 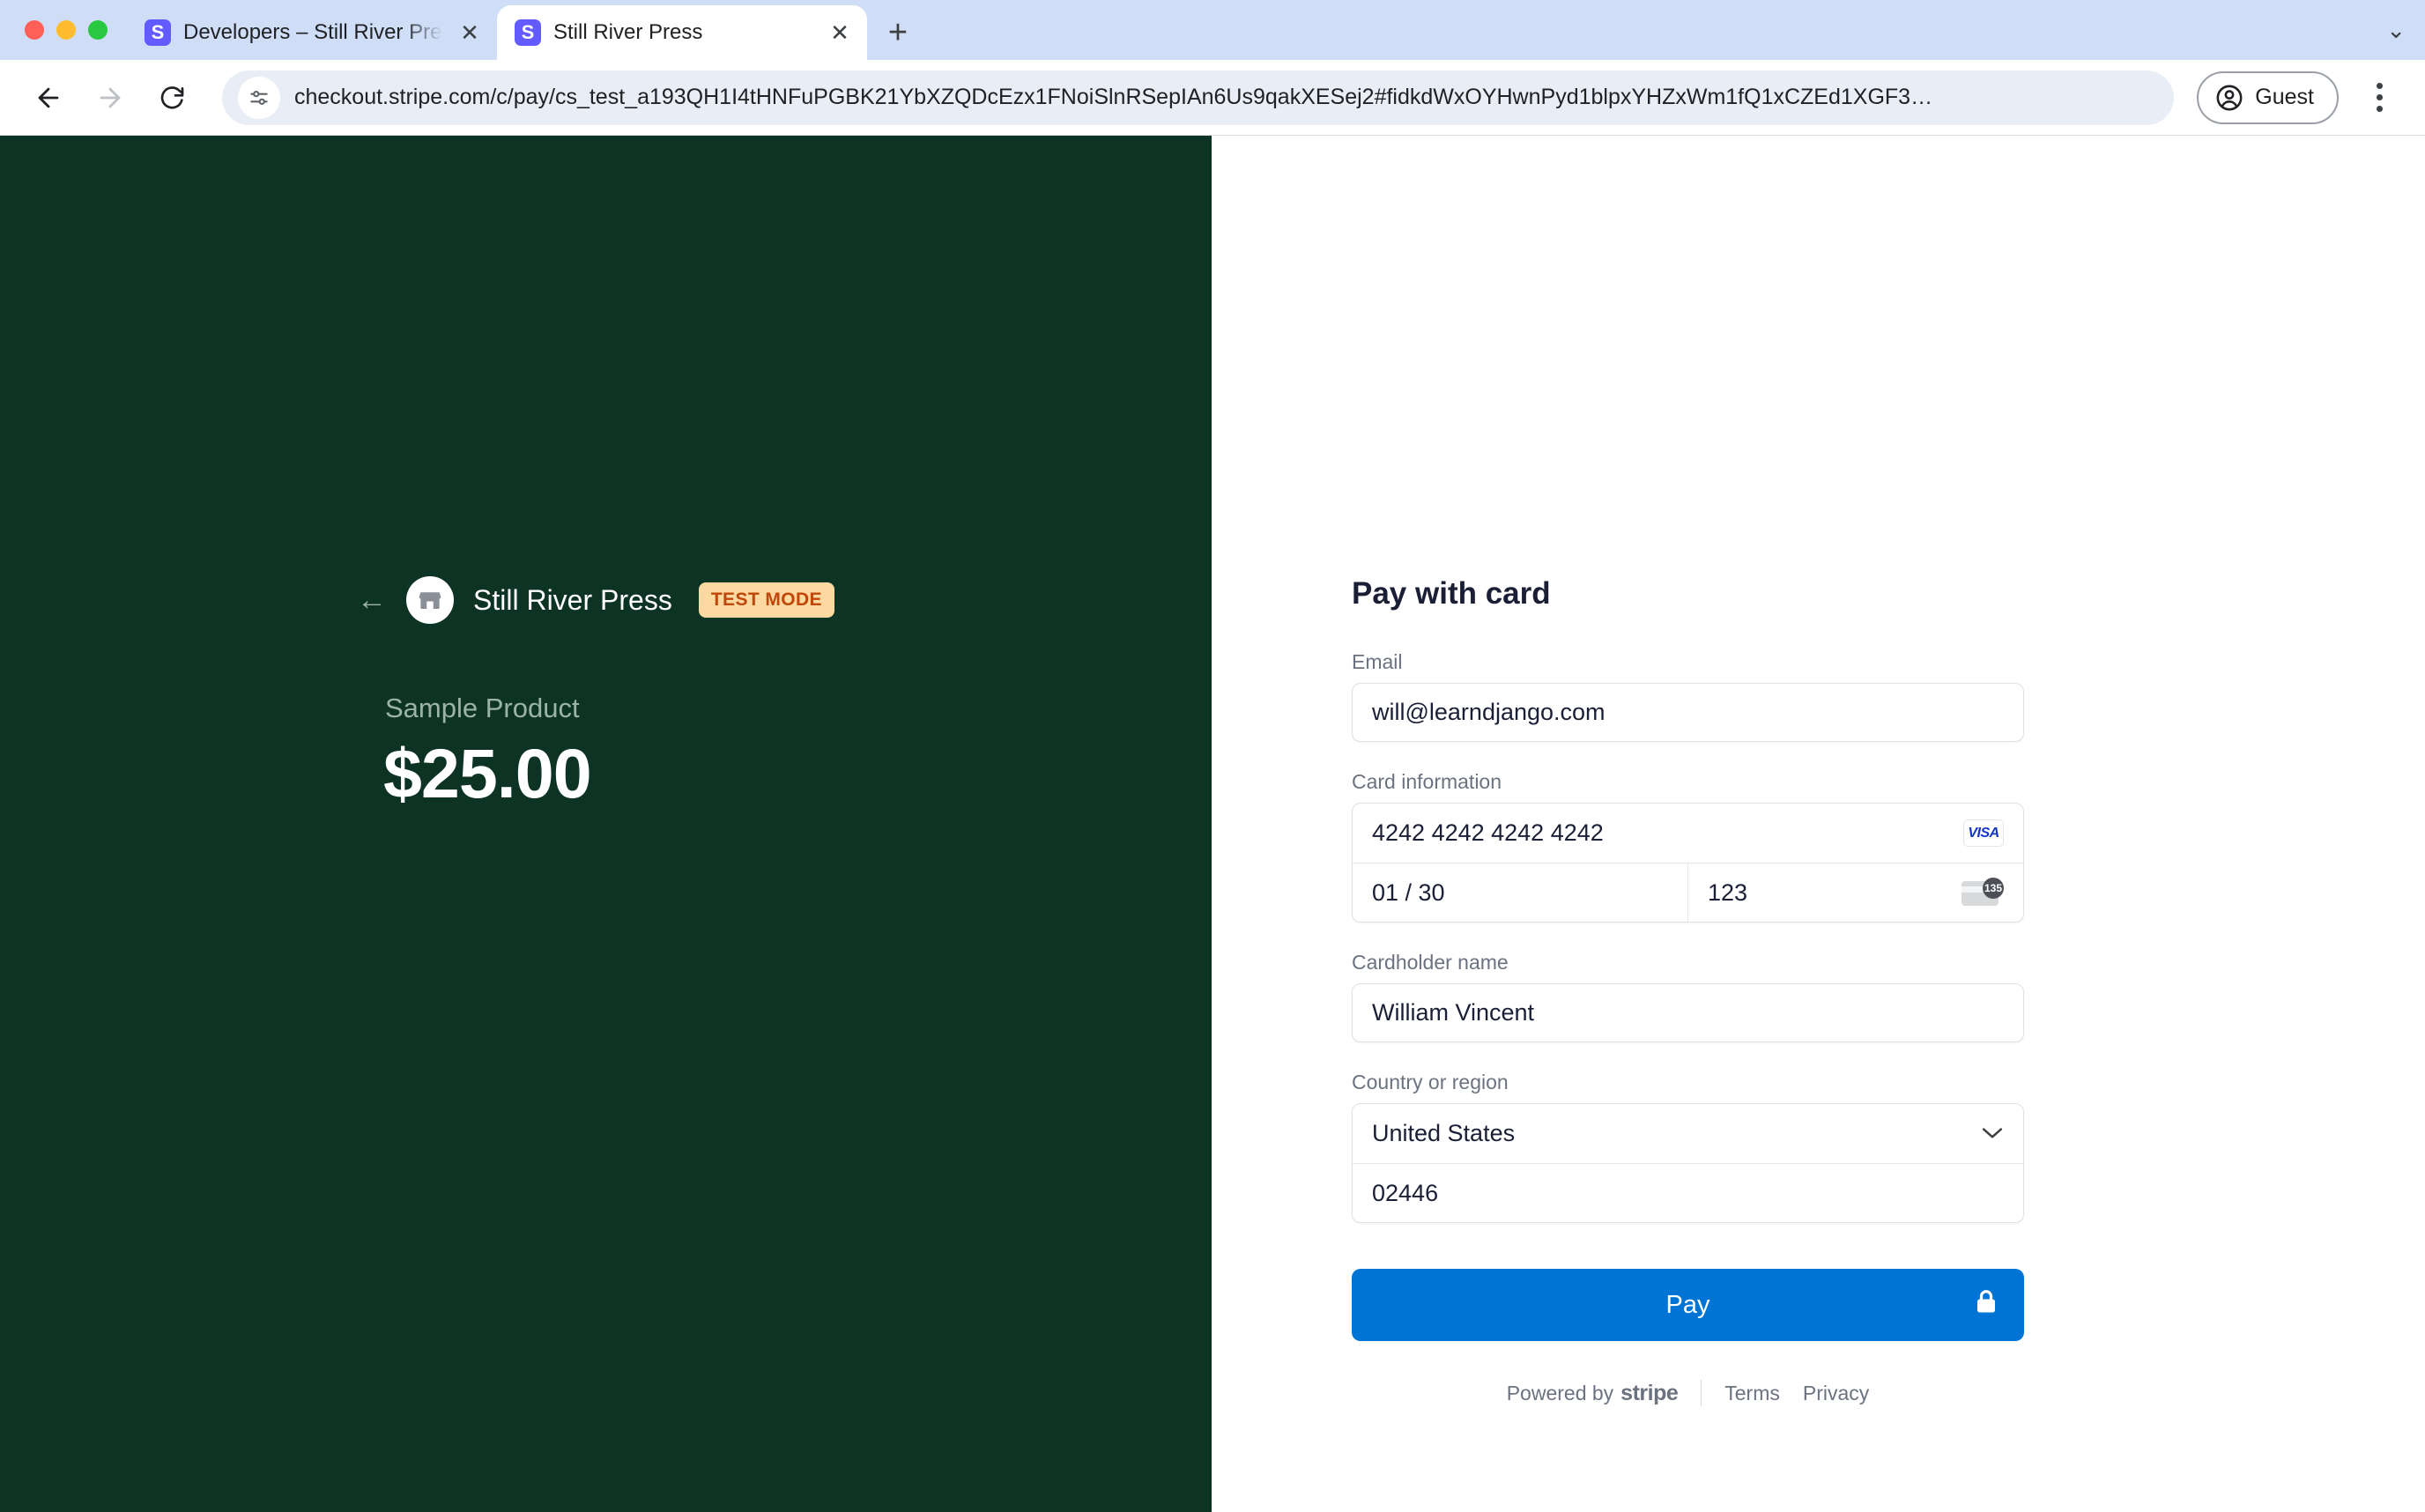 What do you see at coordinates (2284, 97) in the screenshot?
I see `profile-label: Guest` at bounding box center [2284, 97].